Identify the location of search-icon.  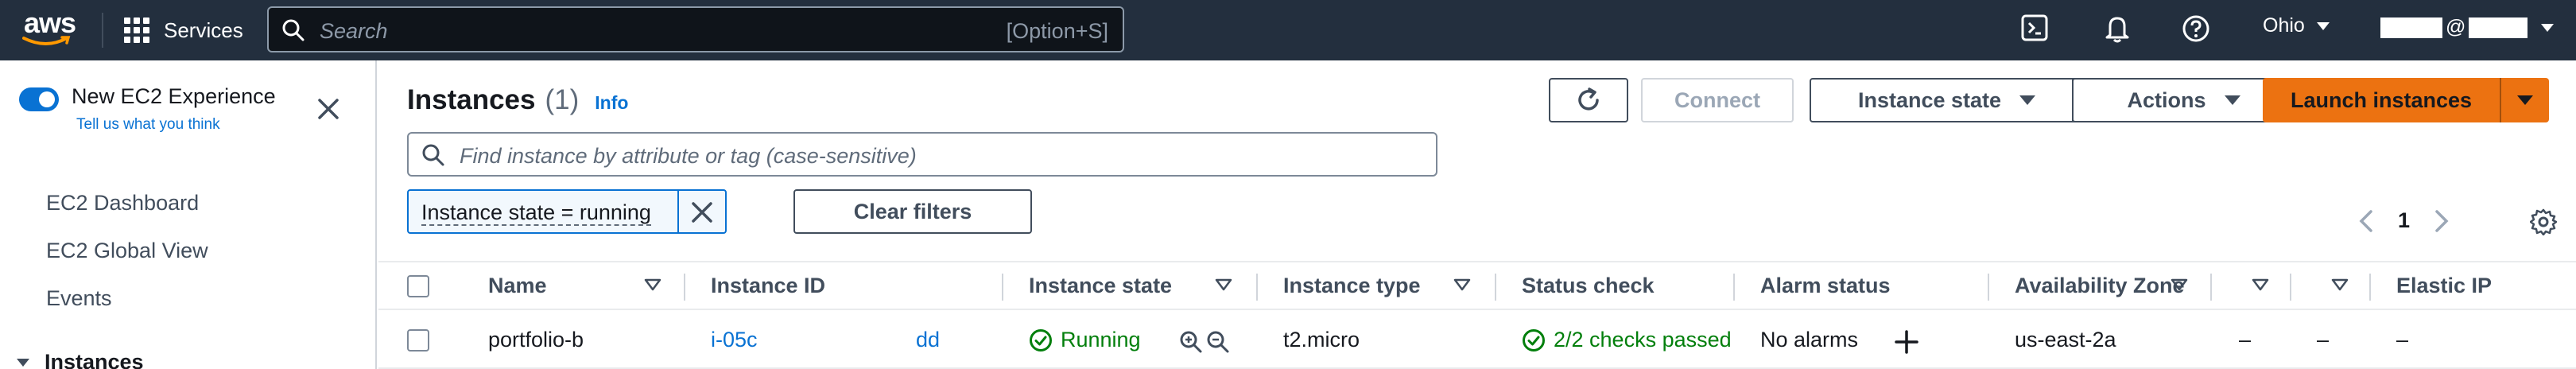
(293, 30).